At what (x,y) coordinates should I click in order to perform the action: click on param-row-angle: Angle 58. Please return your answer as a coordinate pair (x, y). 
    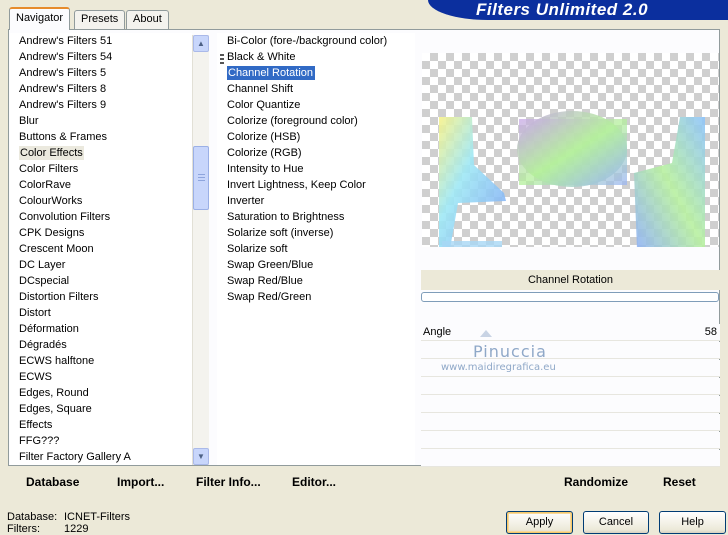
    Looking at the image, I should click on (570, 332).